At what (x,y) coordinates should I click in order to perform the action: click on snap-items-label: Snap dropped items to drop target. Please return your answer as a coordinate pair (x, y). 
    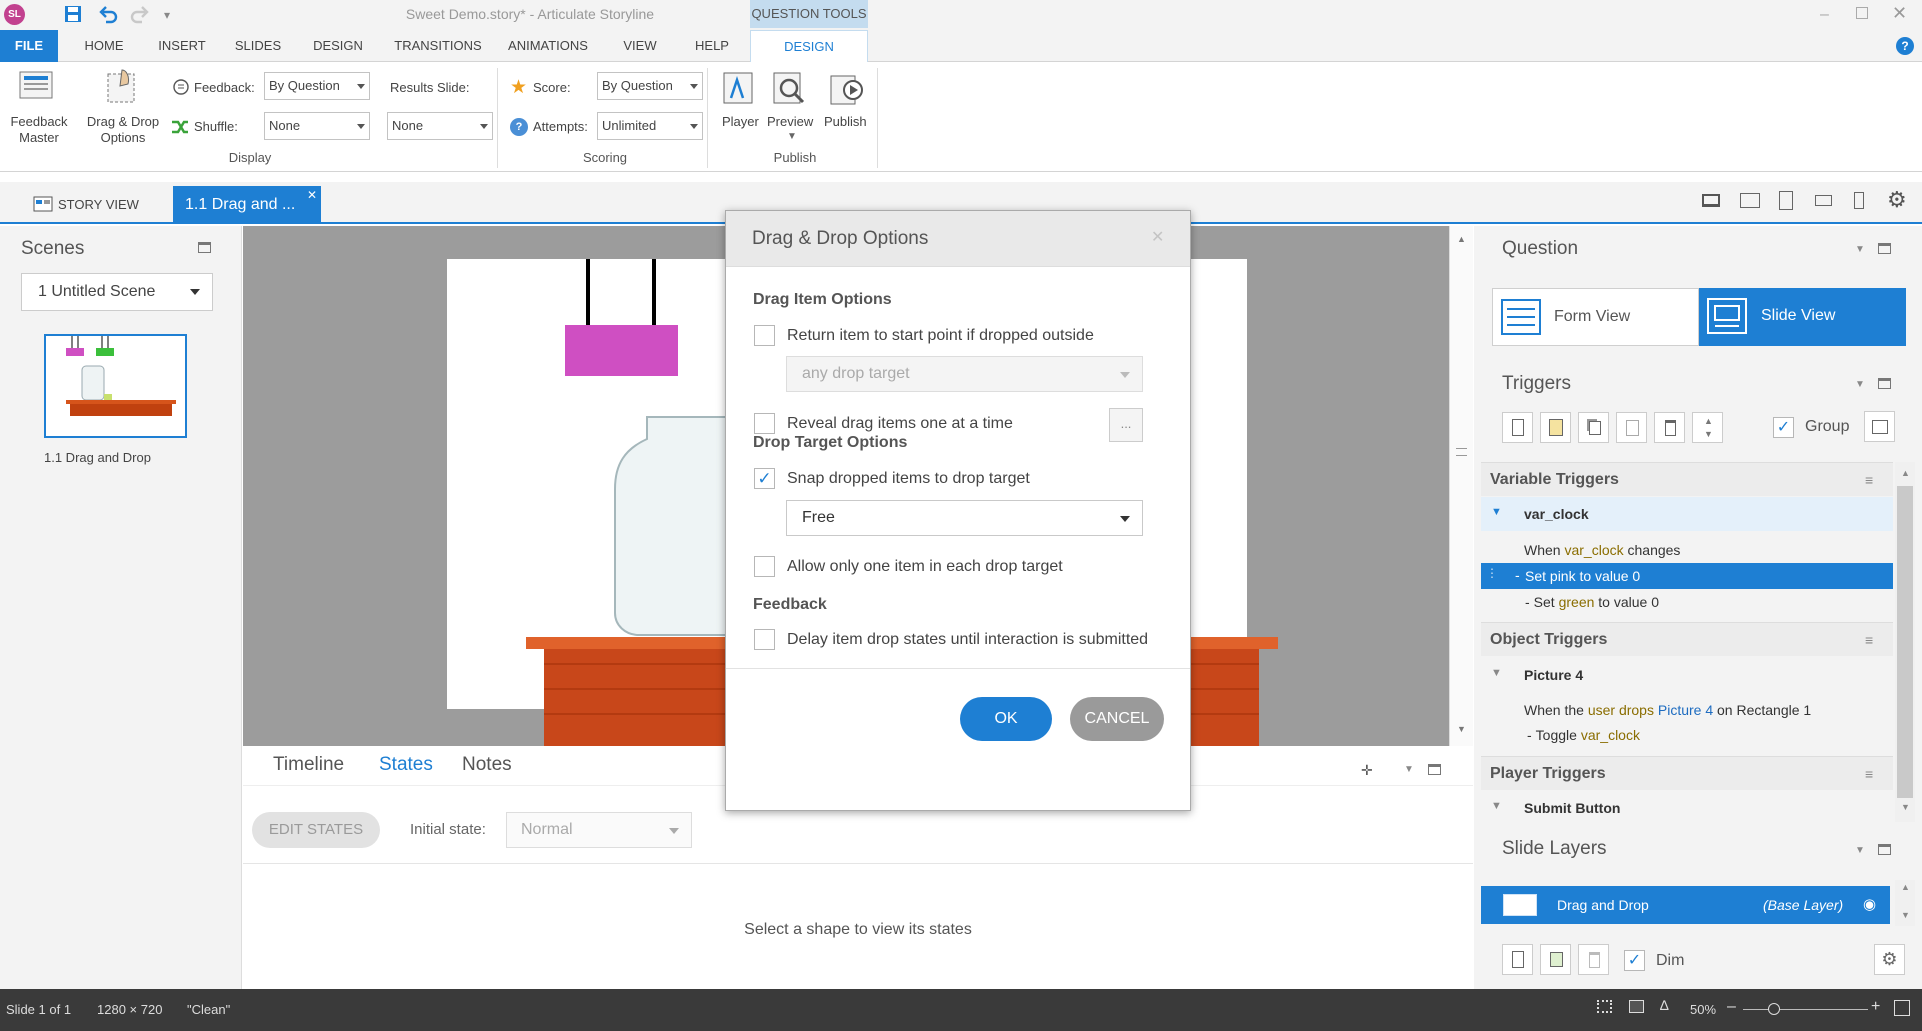
    Looking at the image, I should click on (908, 479).